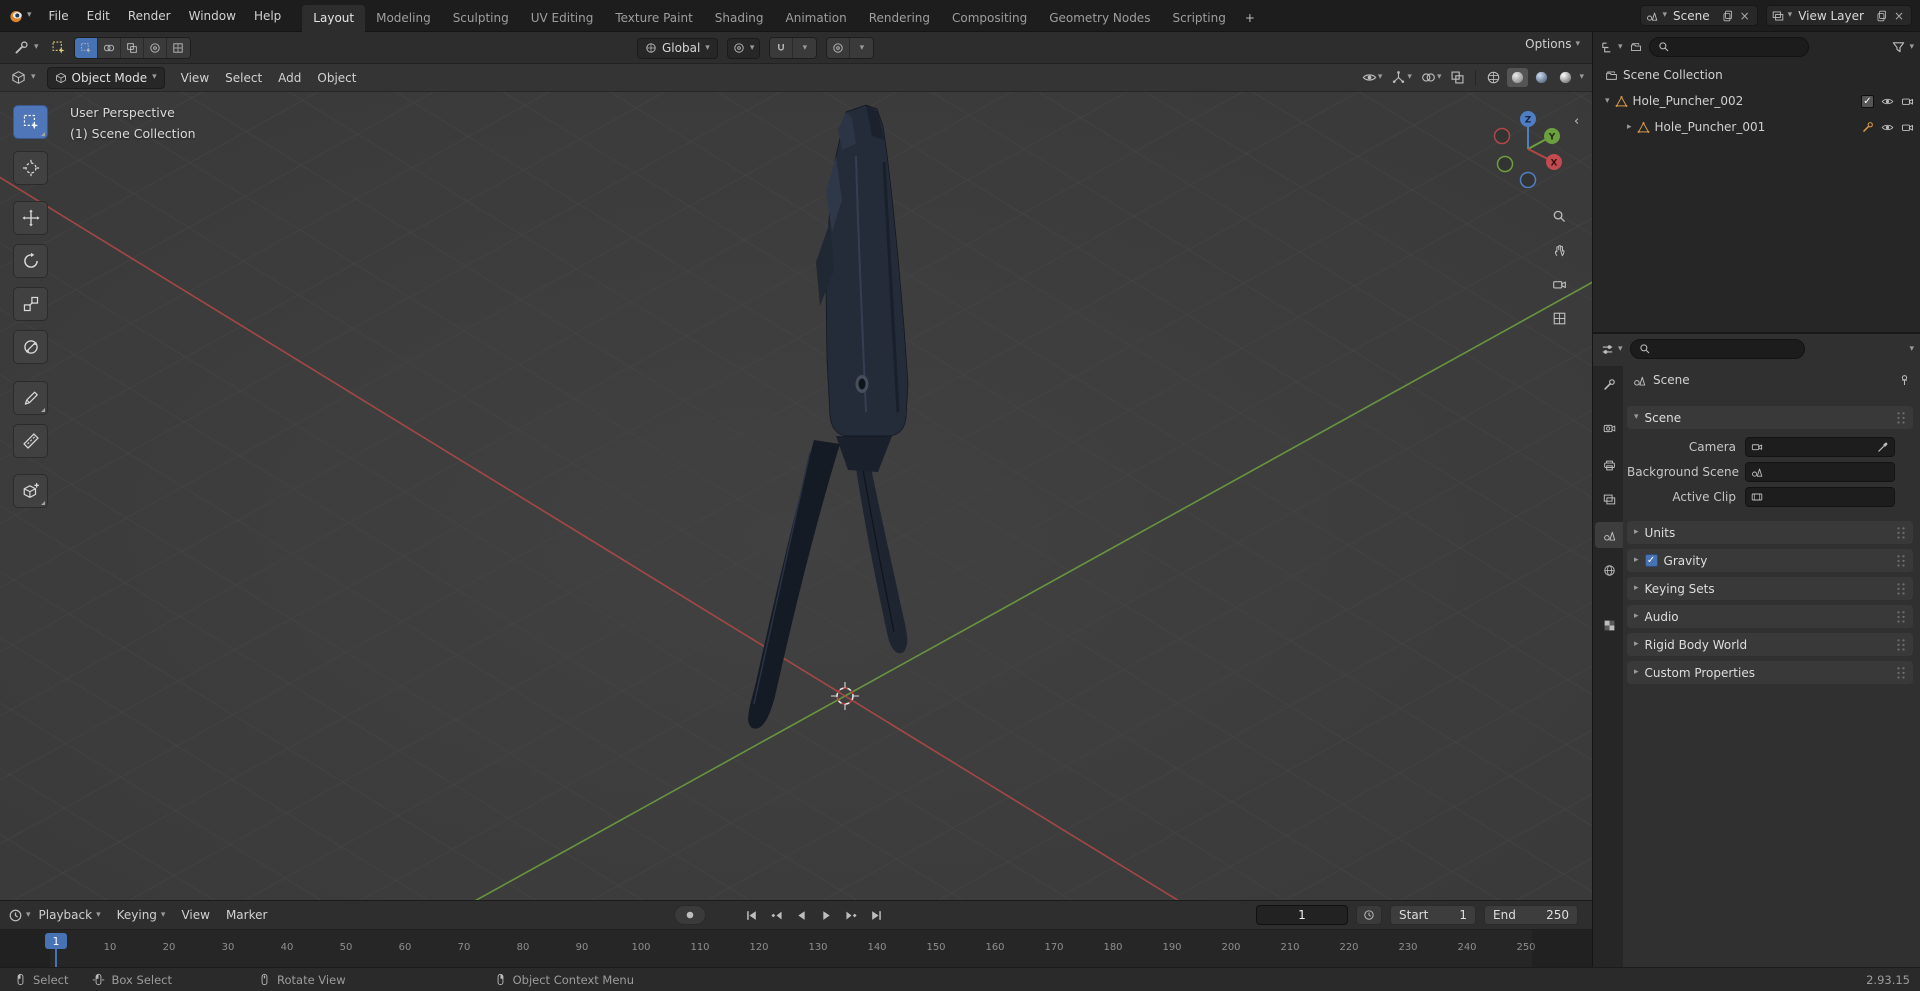  What do you see at coordinates (1636, 47) in the screenshot?
I see `display-mode-button` at bounding box center [1636, 47].